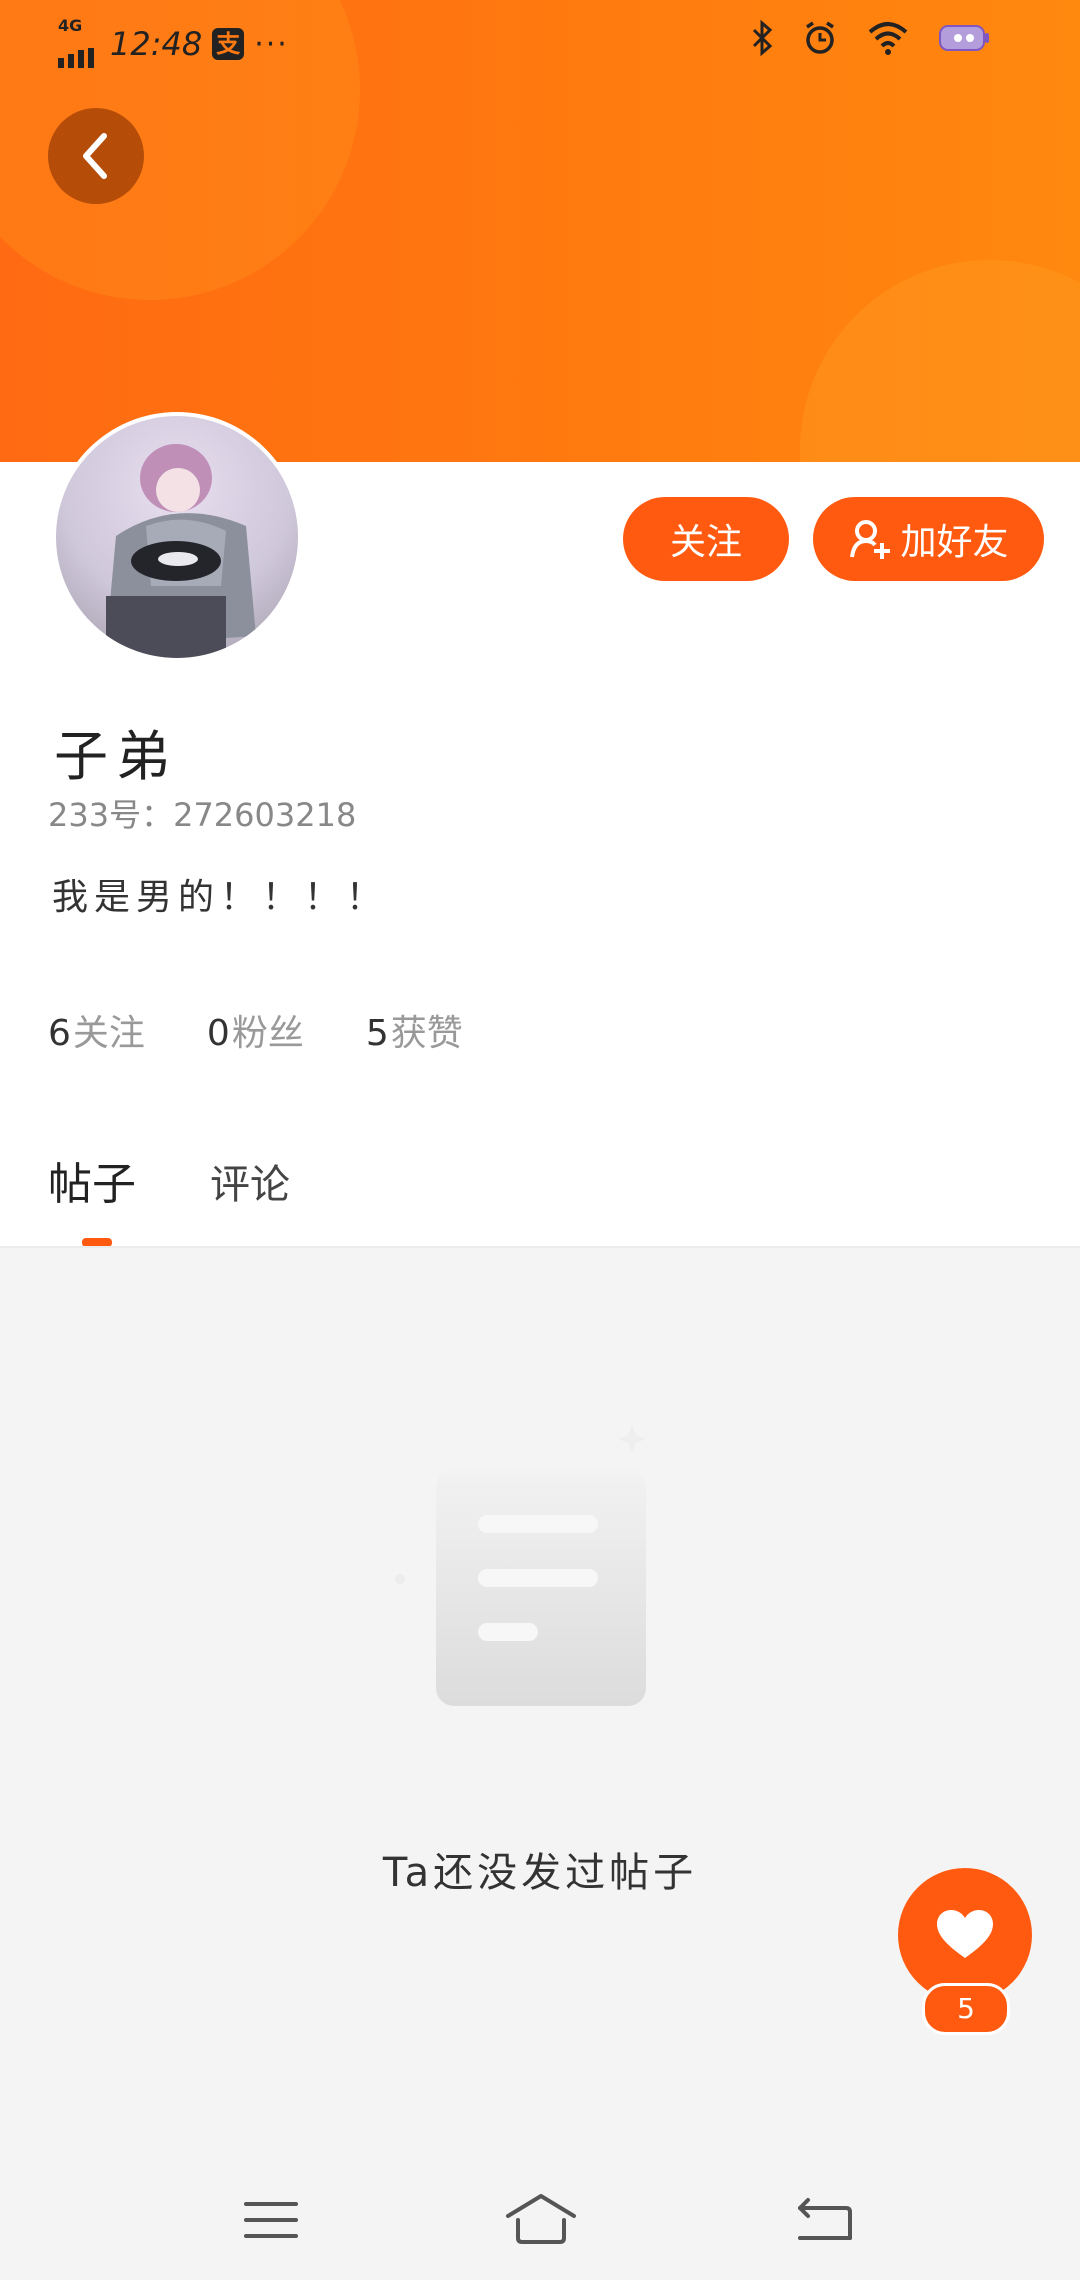 The image size is (1080, 2280). Describe the element at coordinates (76, 42) in the screenshot. I see `signal-icon: 4G` at that location.